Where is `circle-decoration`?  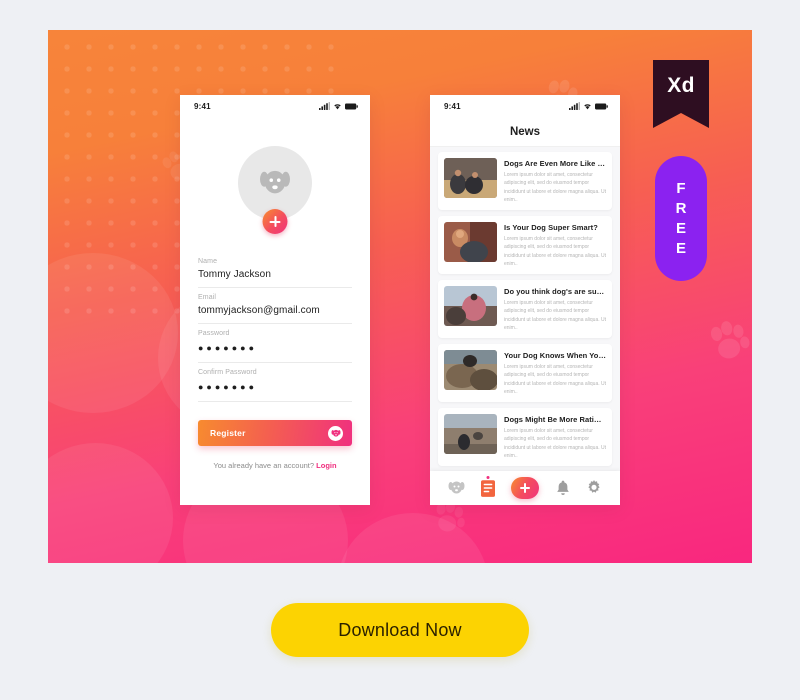
circle-decoration is located at coordinates (110, 503).